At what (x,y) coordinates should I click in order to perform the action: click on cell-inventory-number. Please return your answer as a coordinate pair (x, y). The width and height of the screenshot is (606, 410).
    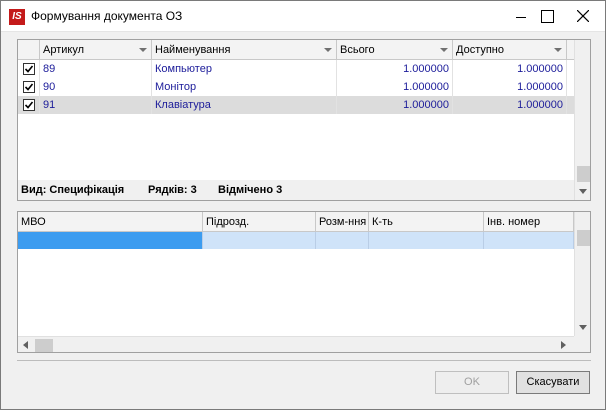
    Looking at the image, I should click on (529, 240).